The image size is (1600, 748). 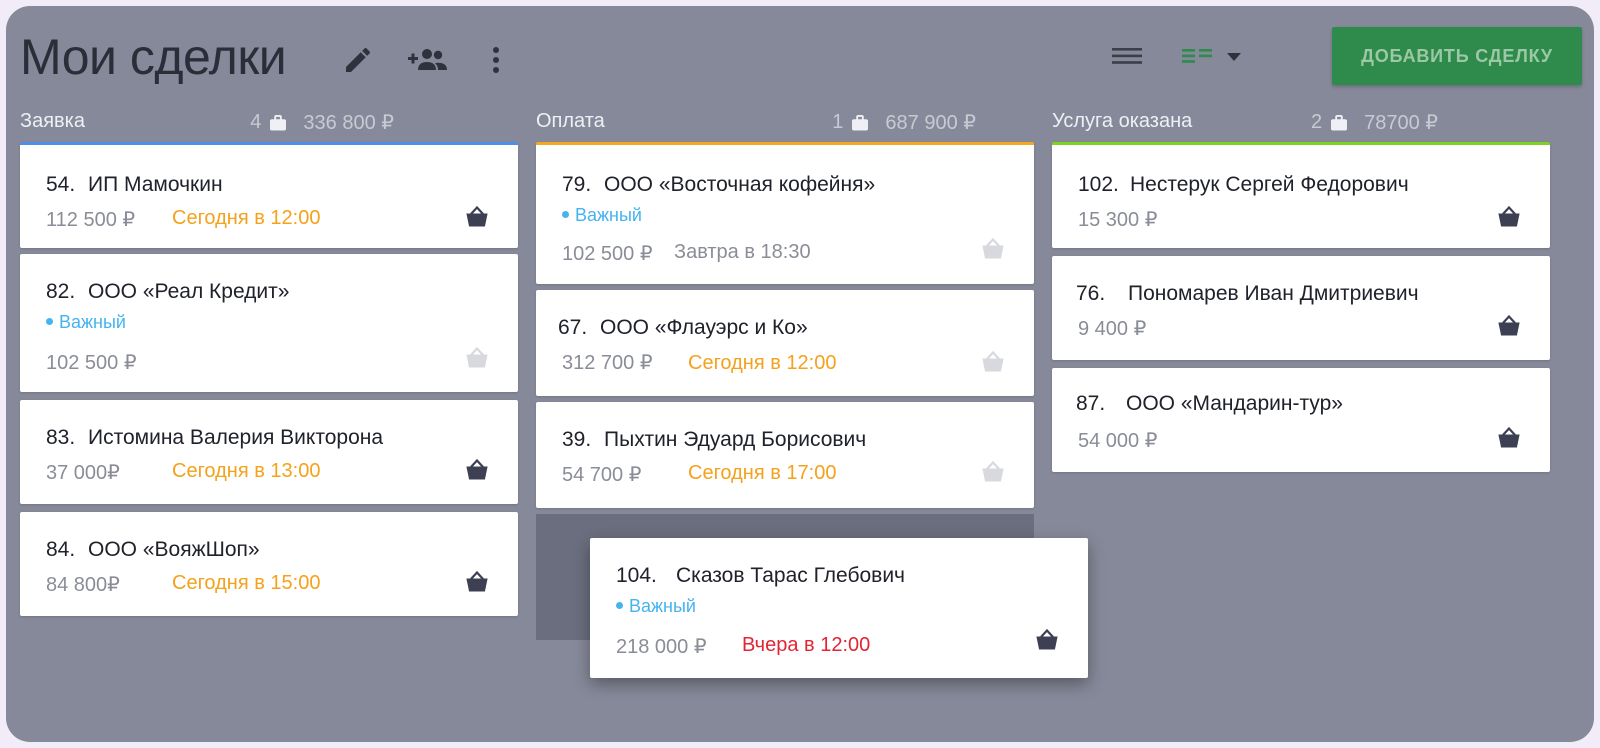 I want to click on deal-due: Сегодня в 17:00, so click(x=762, y=473).